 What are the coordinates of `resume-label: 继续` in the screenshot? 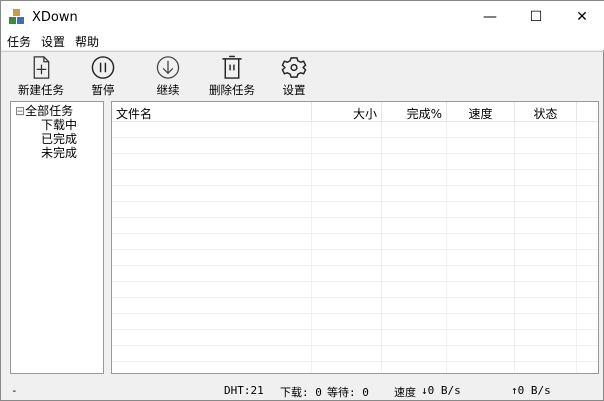 It's located at (168, 90).